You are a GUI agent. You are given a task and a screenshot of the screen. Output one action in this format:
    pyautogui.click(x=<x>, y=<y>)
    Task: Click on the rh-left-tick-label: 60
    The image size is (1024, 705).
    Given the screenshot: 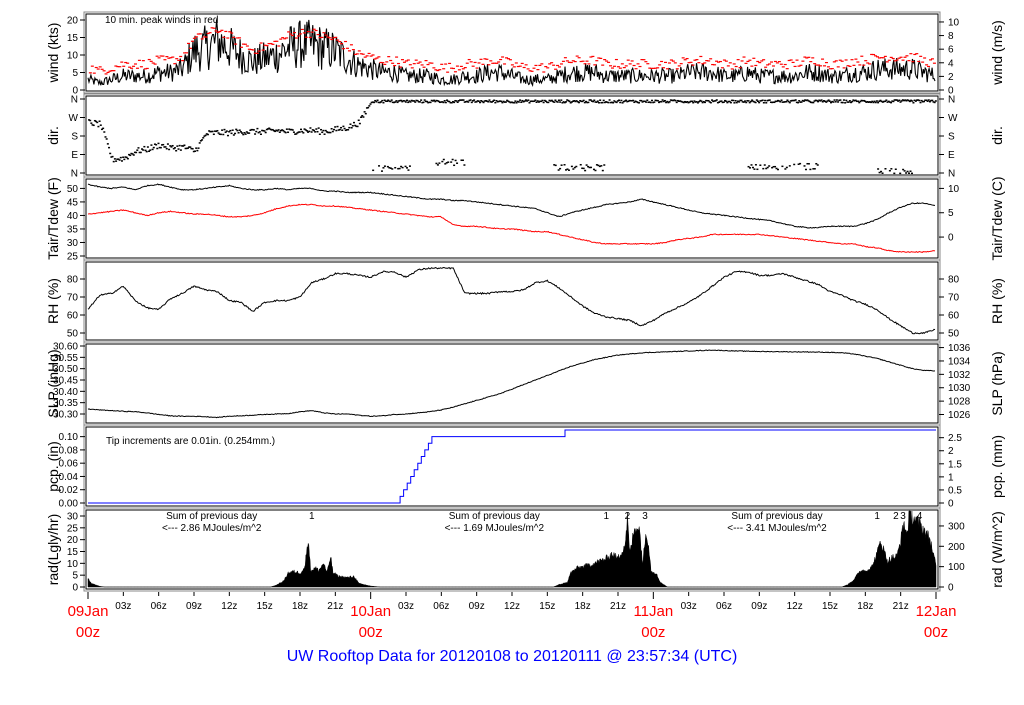 What is the action you would take?
    pyautogui.click(x=73, y=316)
    